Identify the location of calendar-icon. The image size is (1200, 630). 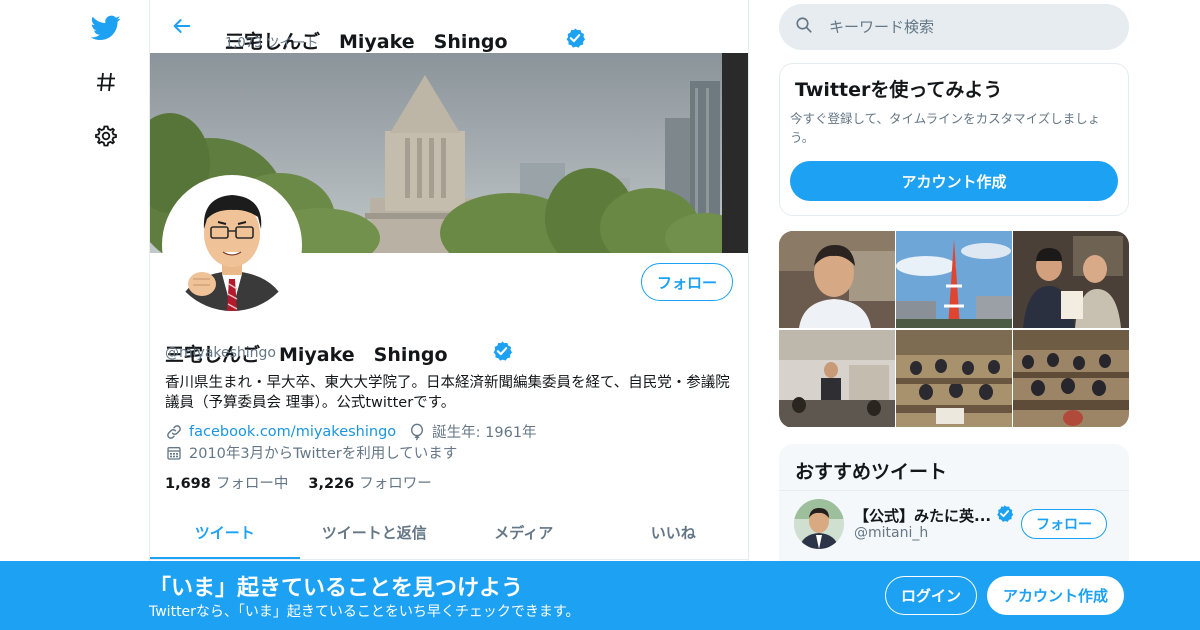
(174, 453).